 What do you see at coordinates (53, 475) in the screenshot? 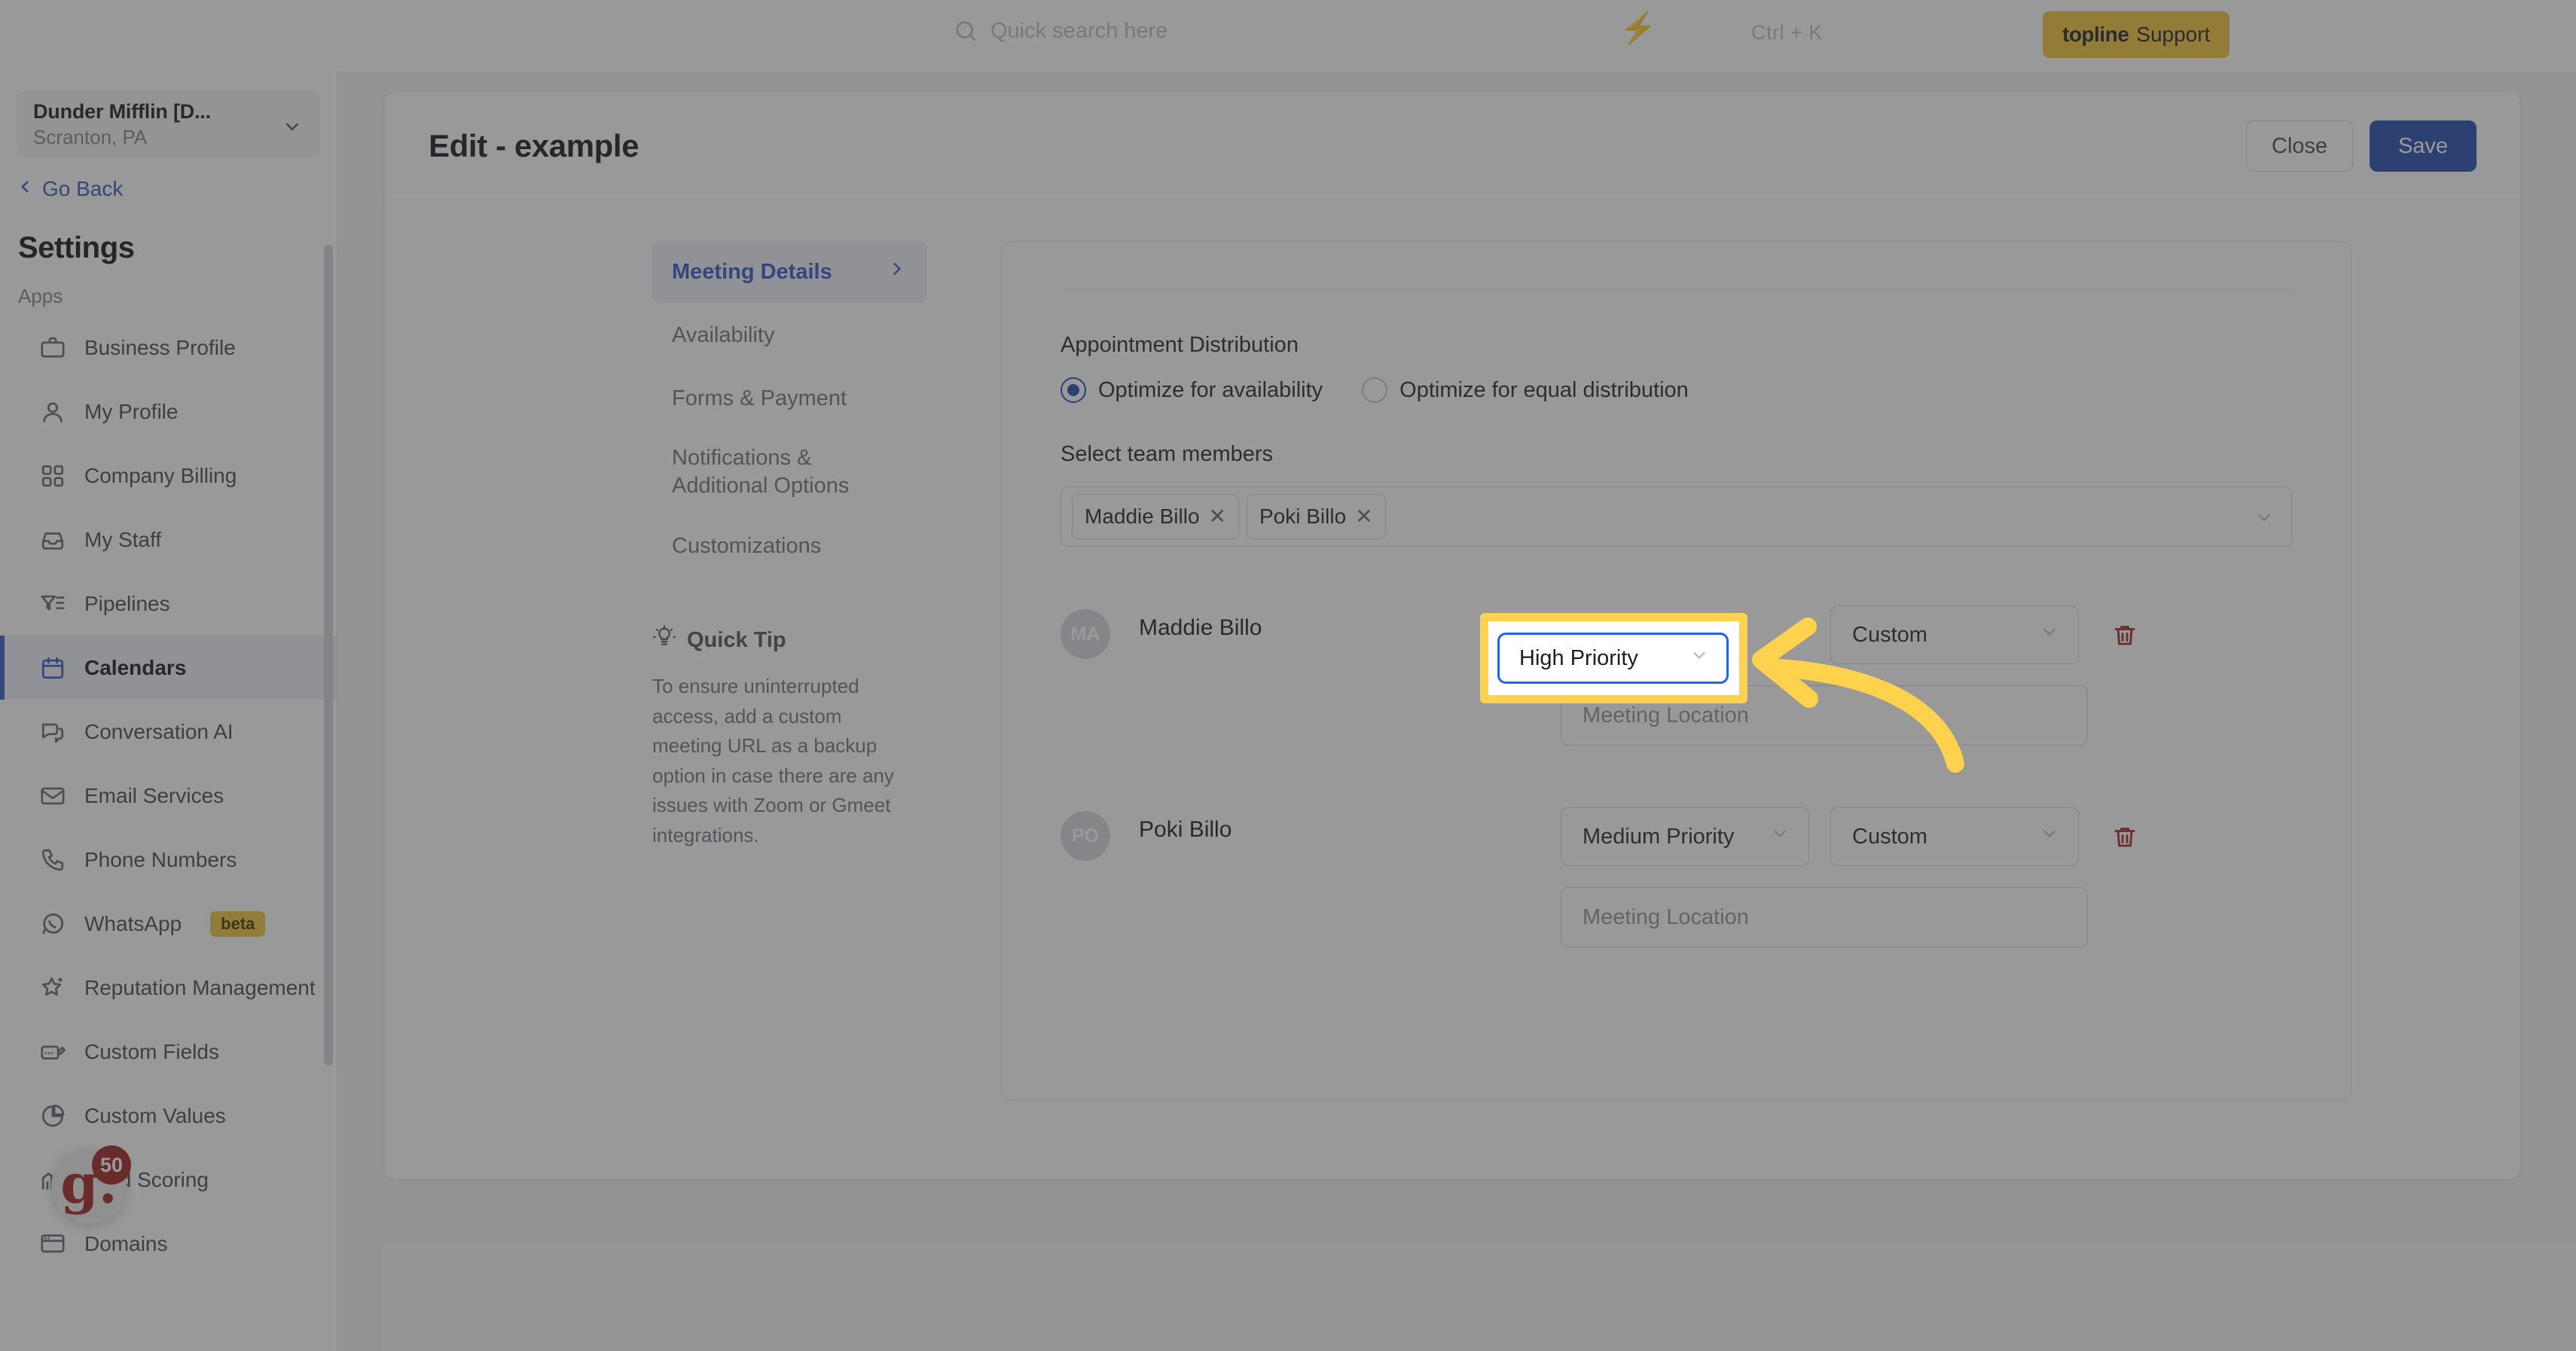
I see `calculator-icon` at bounding box center [53, 475].